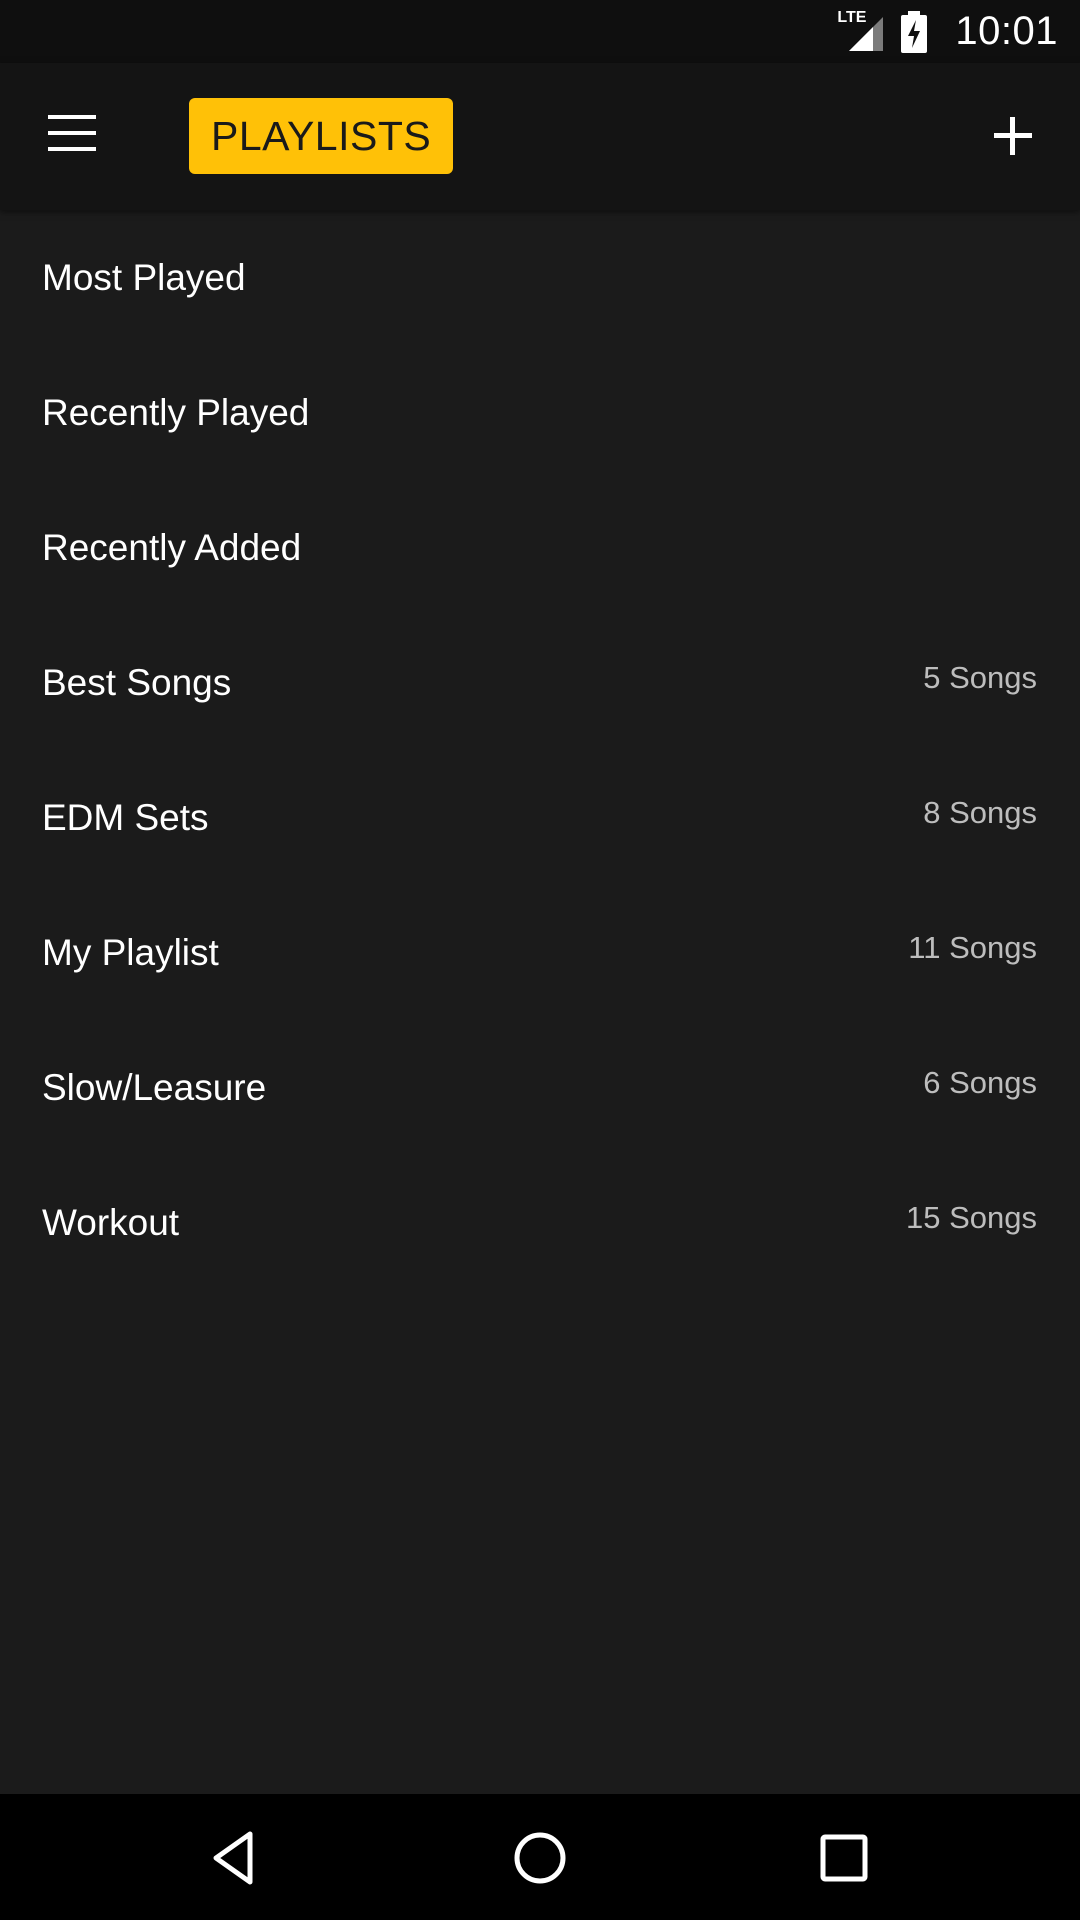 Image resolution: width=1080 pixels, height=1920 pixels. I want to click on page-title: PLAYLISTS, so click(321, 136).